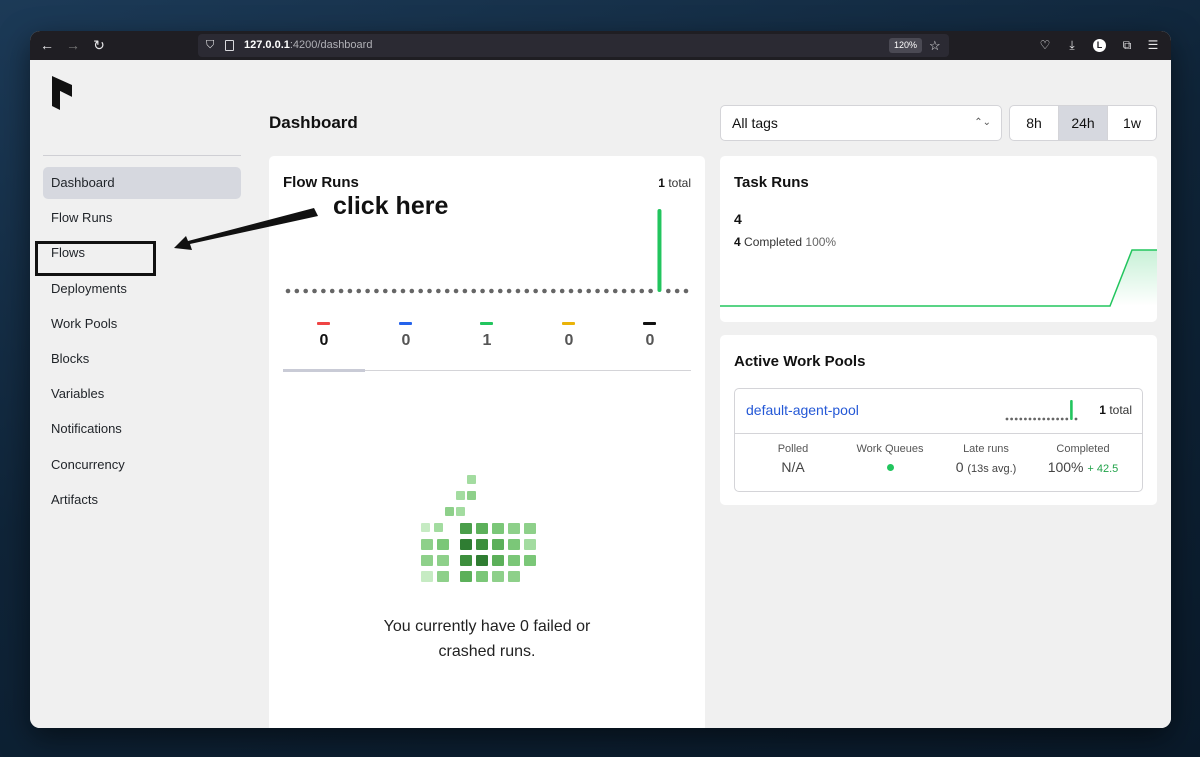 This screenshot has width=1200, height=757. I want to click on sidebar-item-notifications: Notifications, so click(142, 429).